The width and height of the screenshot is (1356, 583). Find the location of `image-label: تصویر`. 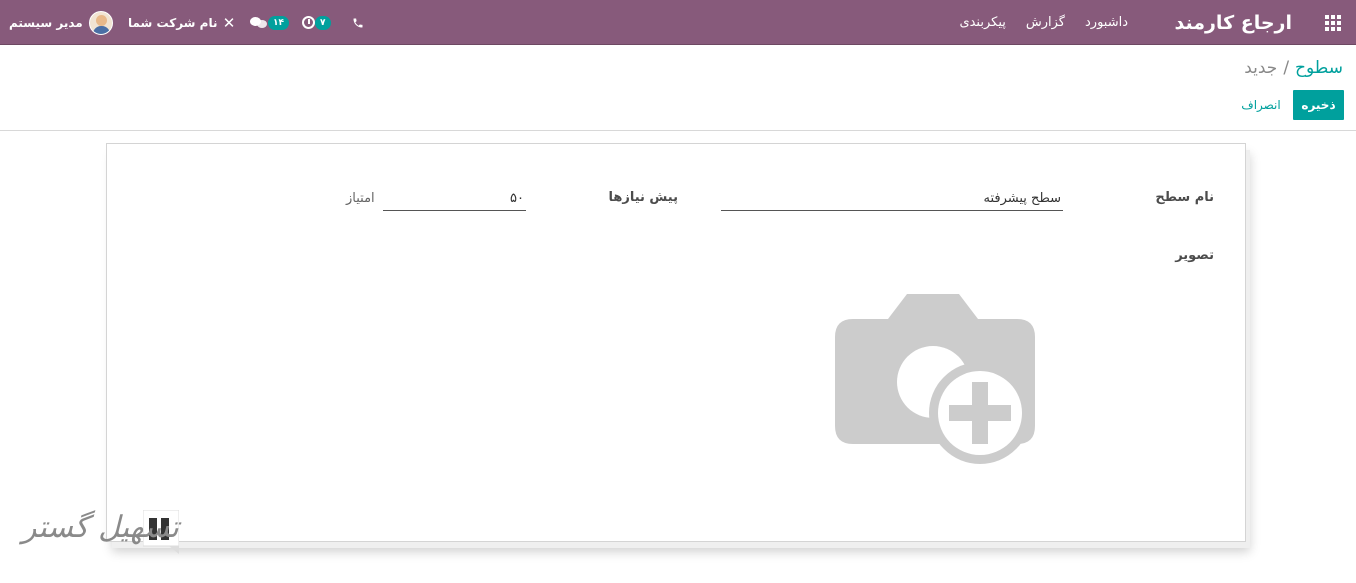

image-label: تصویر is located at coordinates (1194, 255).